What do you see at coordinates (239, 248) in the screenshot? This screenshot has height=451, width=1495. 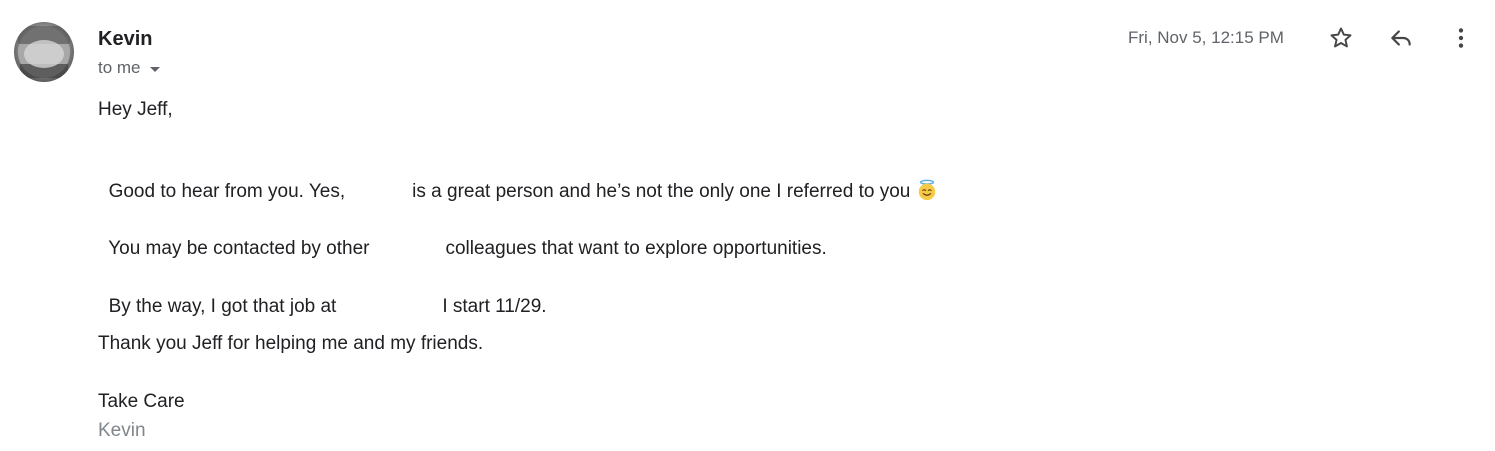 I see `paragraph-2-start: You may be contacted by other` at bounding box center [239, 248].